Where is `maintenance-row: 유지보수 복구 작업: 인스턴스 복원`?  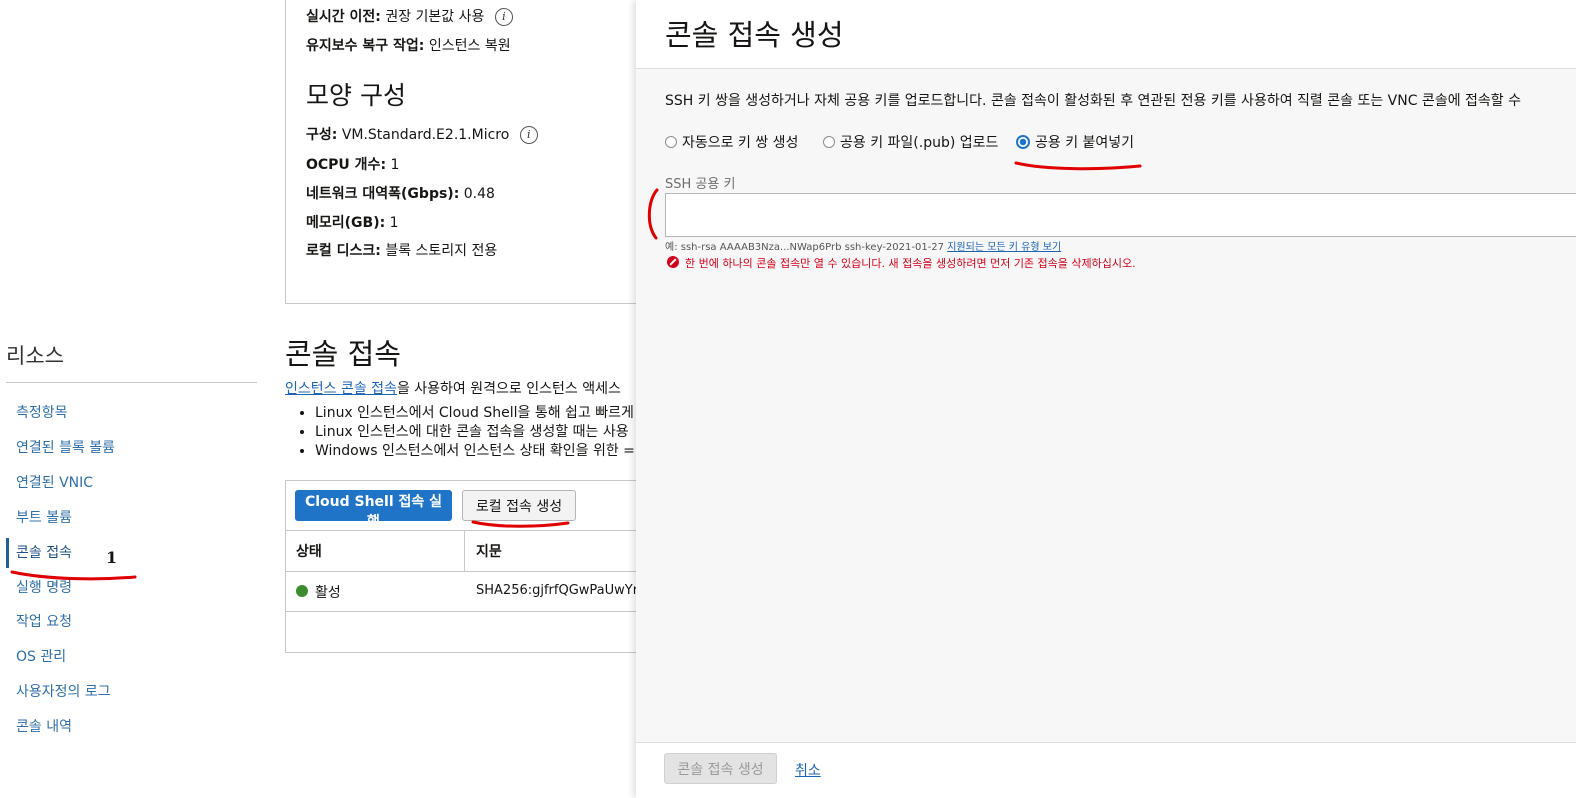 maintenance-row: 유지보수 복구 작업: 인스턴스 복원 is located at coordinates (408, 45).